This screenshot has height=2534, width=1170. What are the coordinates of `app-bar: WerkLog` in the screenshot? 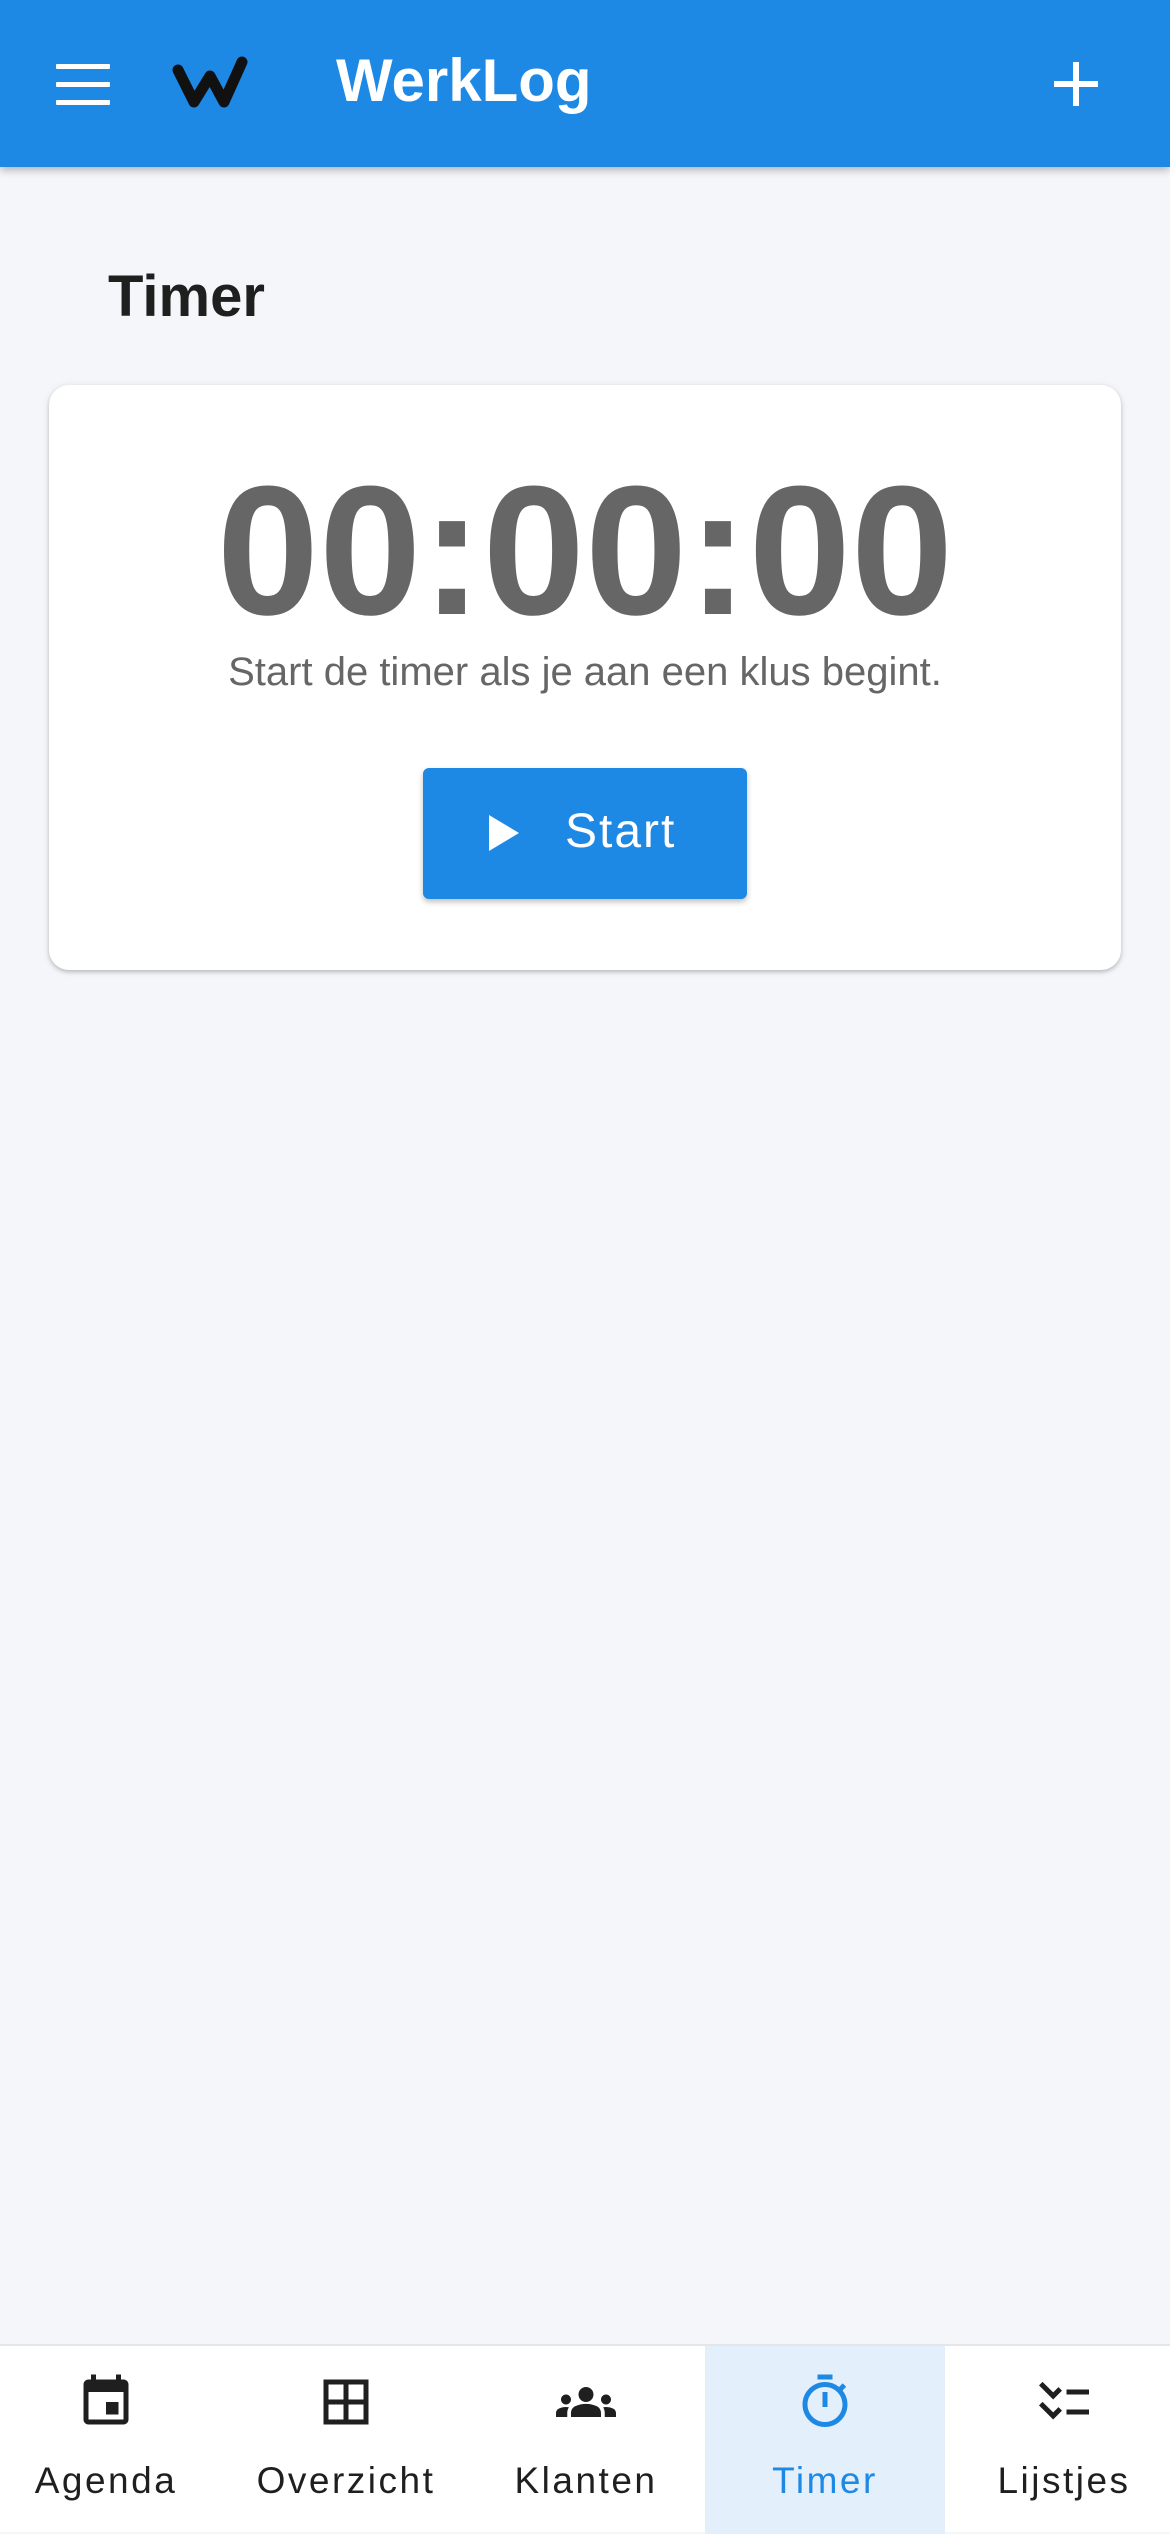 It's located at (585, 83).